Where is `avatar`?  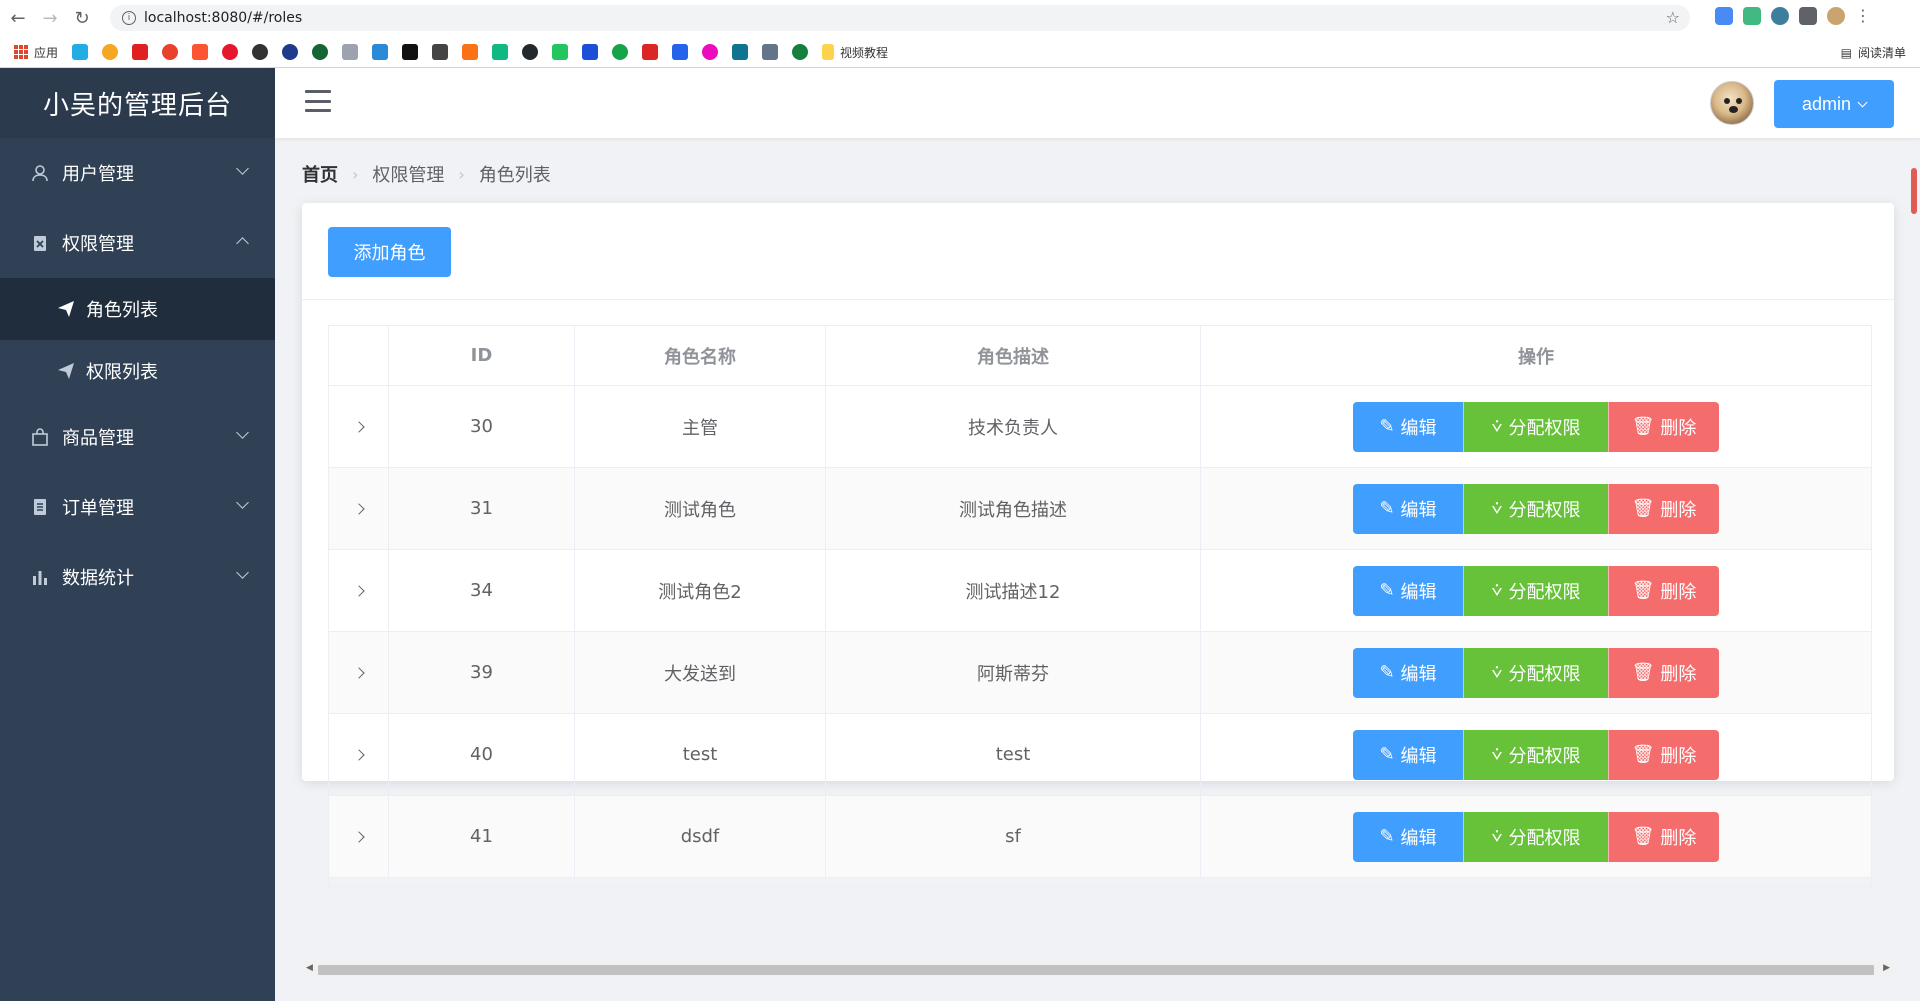 avatar is located at coordinates (1732, 103).